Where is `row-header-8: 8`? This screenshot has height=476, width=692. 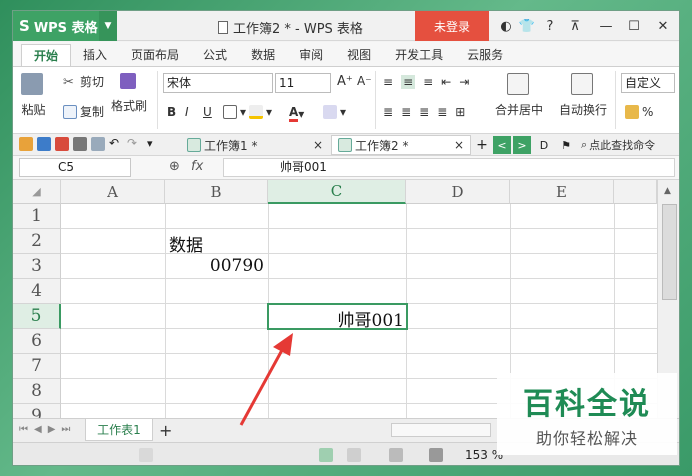 row-header-8: 8 is located at coordinates (37, 391).